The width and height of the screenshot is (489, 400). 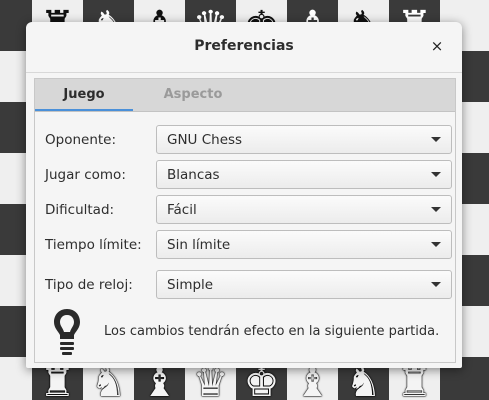 I want to click on lightbulb-icon, so click(x=67, y=332).